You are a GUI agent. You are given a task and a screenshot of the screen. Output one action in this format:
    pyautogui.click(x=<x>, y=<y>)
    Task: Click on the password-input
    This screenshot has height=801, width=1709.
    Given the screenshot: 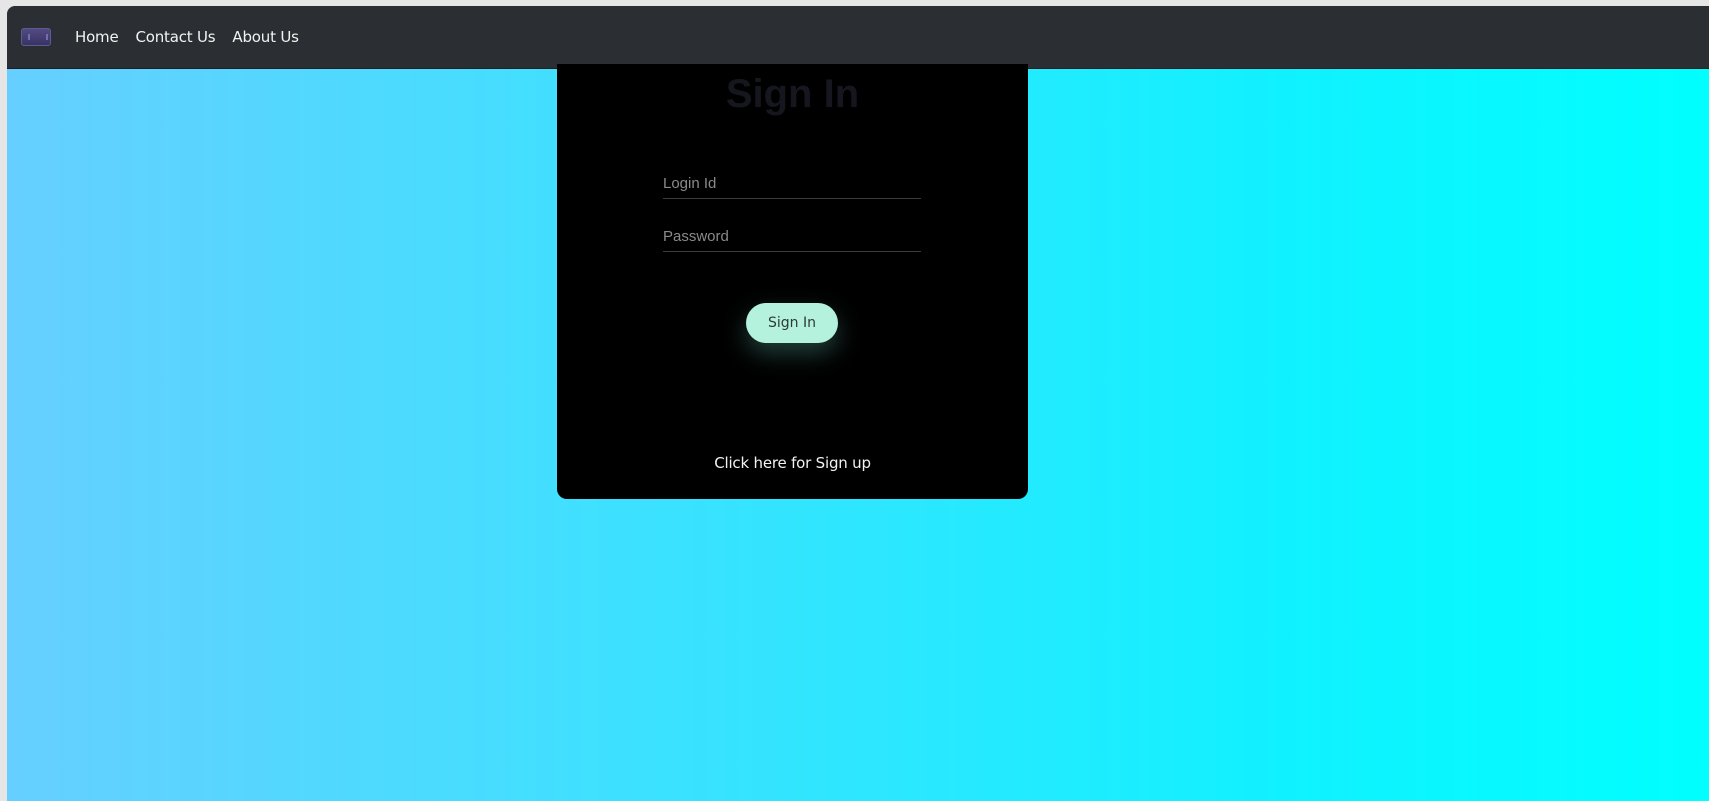 What is the action you would take?
    pyautogui.click(x=792, y=236)
    